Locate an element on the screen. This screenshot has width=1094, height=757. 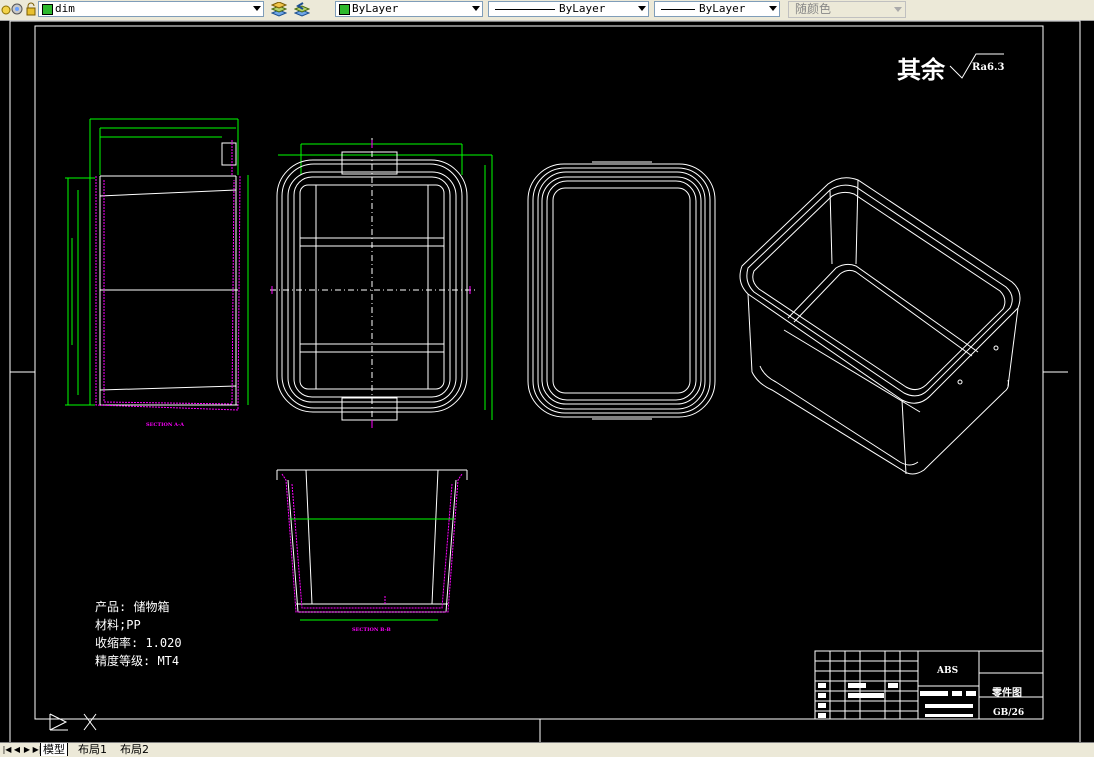
color-control-value: ByLayer is located at coordinates (375, 8).